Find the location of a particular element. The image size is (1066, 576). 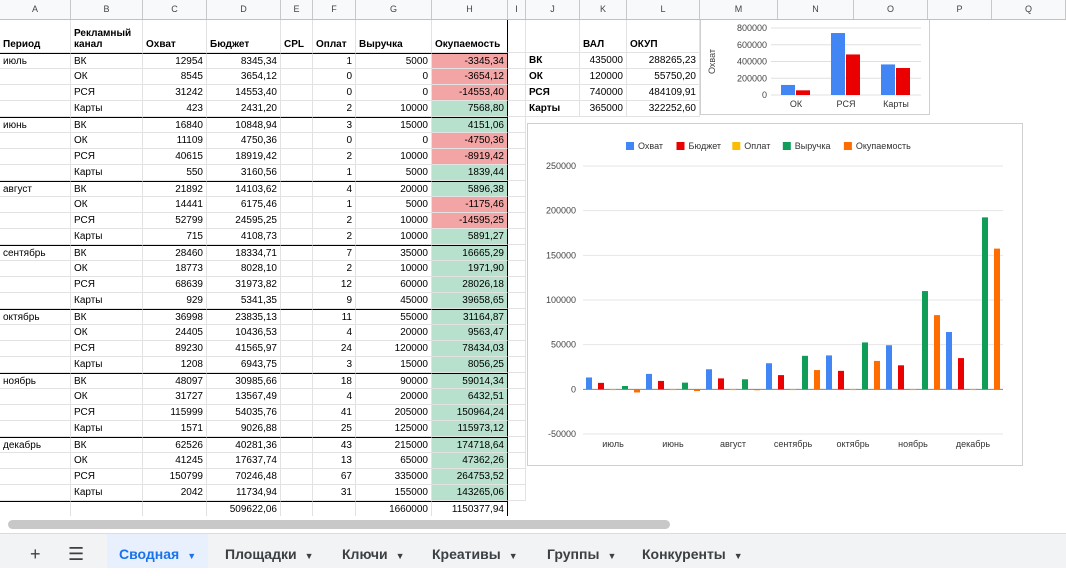

table-cell: 423 is located at coordinates (175, 109).